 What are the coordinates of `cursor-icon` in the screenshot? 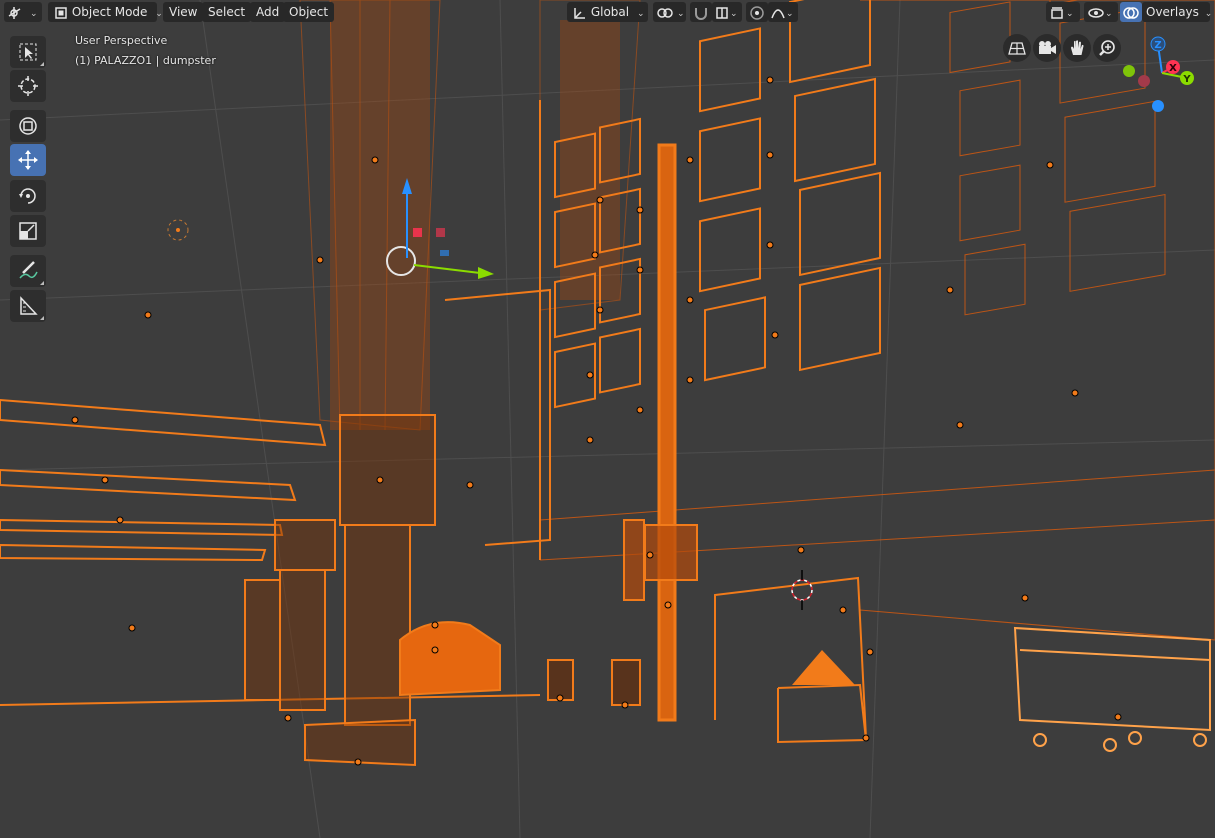 It's located at (28, 86).